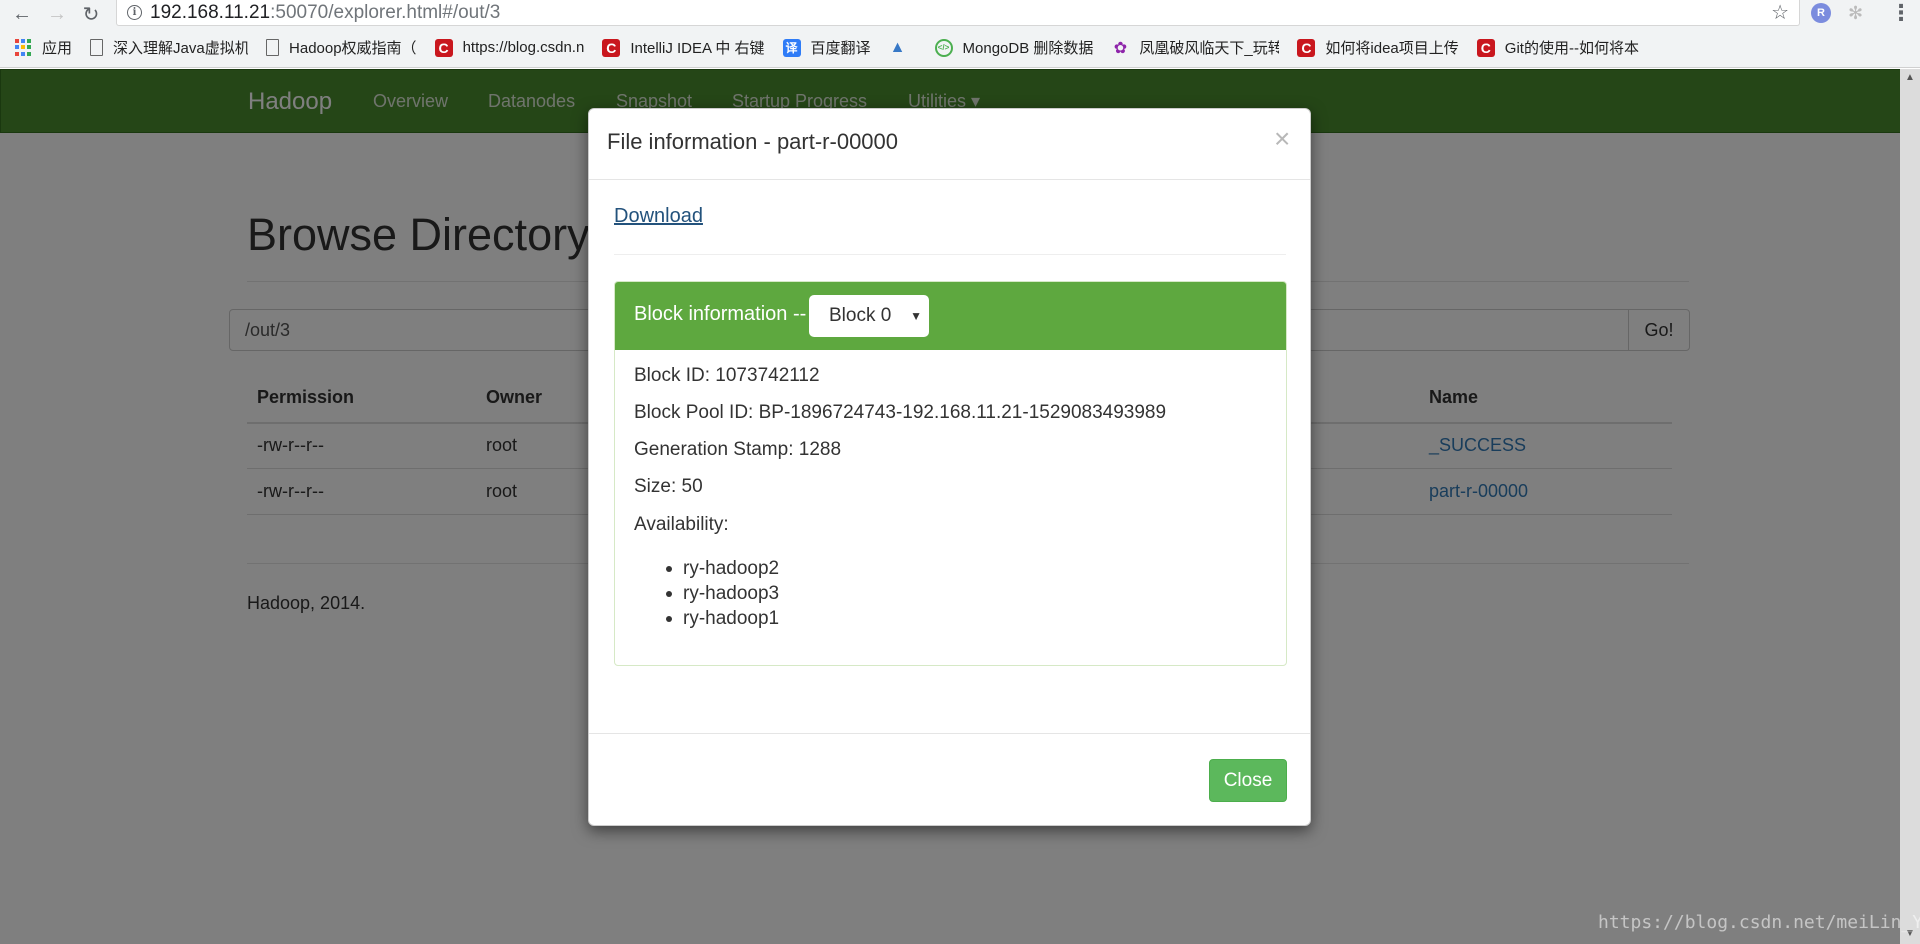 The height and width of the screenshot is (944, 1920). I want to click on bookmark-label: 应用, so click(57, 48).